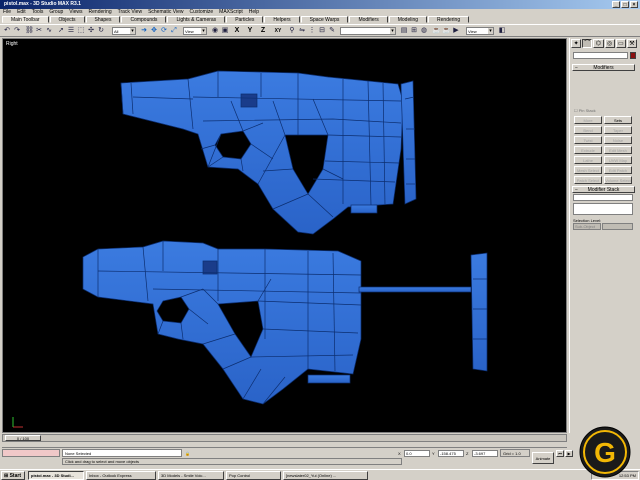  What do you see at coordinates (456, 31) in the screenshot?
I see `render-last-icon: ▶` at bounding box center [456, 31].